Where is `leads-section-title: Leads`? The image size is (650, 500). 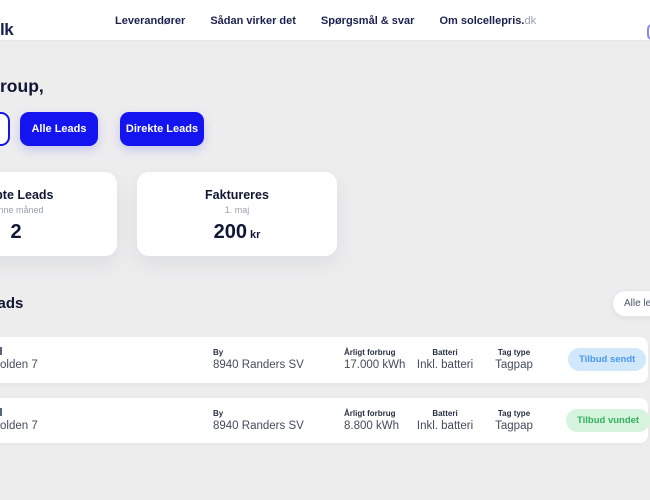 leads-section-title: Leads is located at coordinates (12, 303).